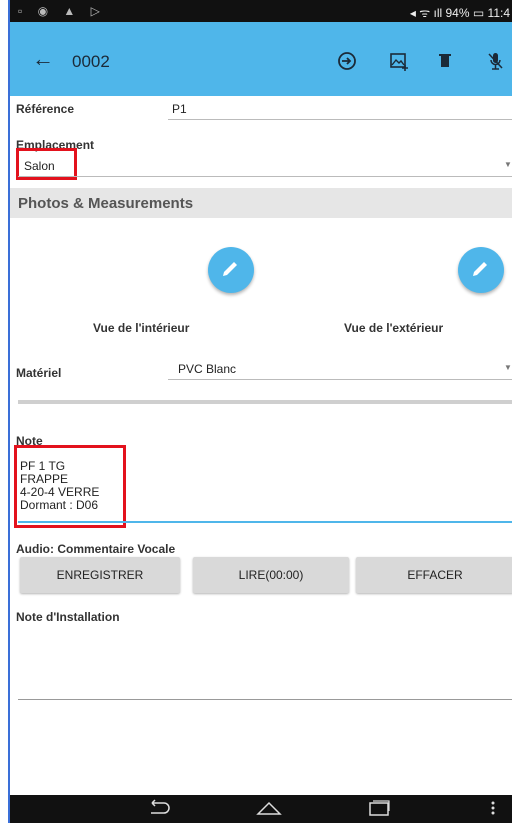 The width and height of the screenshot is (512, 823). I want to click on audio-label: Audio: Commentaire Vocale, so click(96, 549).